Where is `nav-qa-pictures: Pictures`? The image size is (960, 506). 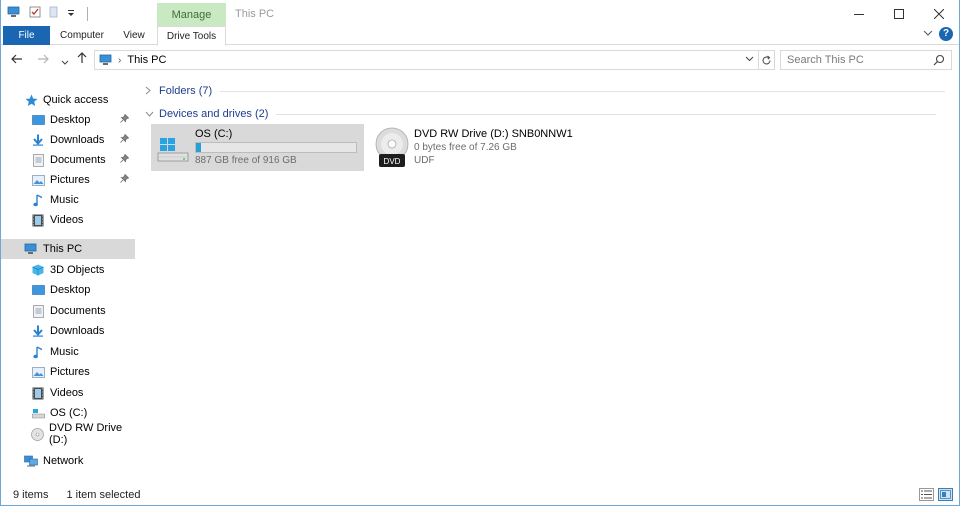
nav-qa-pictures: Pictures is located at coordinates (68, 180).